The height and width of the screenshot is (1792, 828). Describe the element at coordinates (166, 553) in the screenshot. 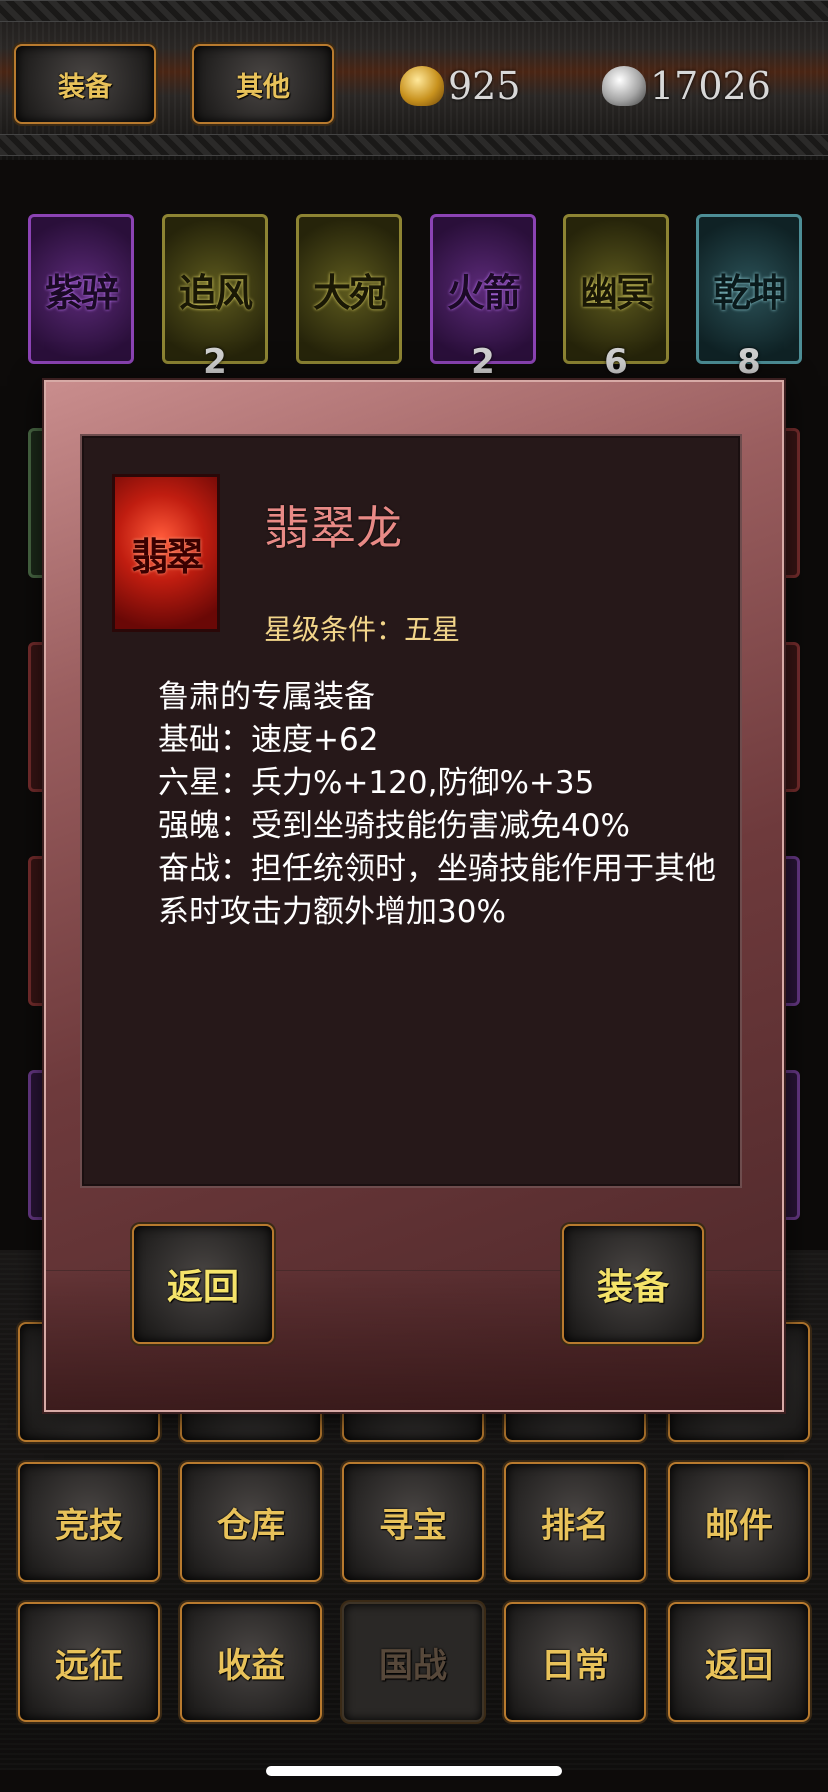

I see `mount-item-icon: 翡翠` at that location.